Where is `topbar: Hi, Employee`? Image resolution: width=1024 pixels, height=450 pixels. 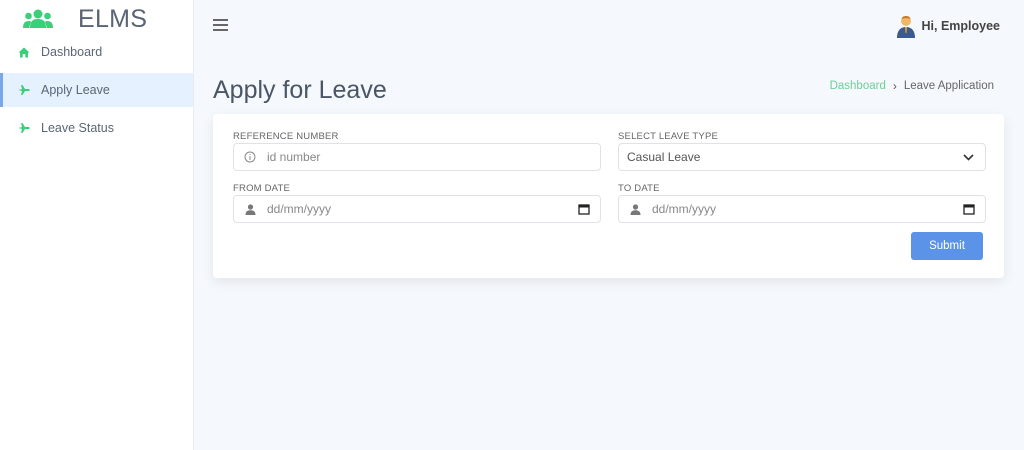
topbar: Hi, Employee is located at coordinates (609, 26).